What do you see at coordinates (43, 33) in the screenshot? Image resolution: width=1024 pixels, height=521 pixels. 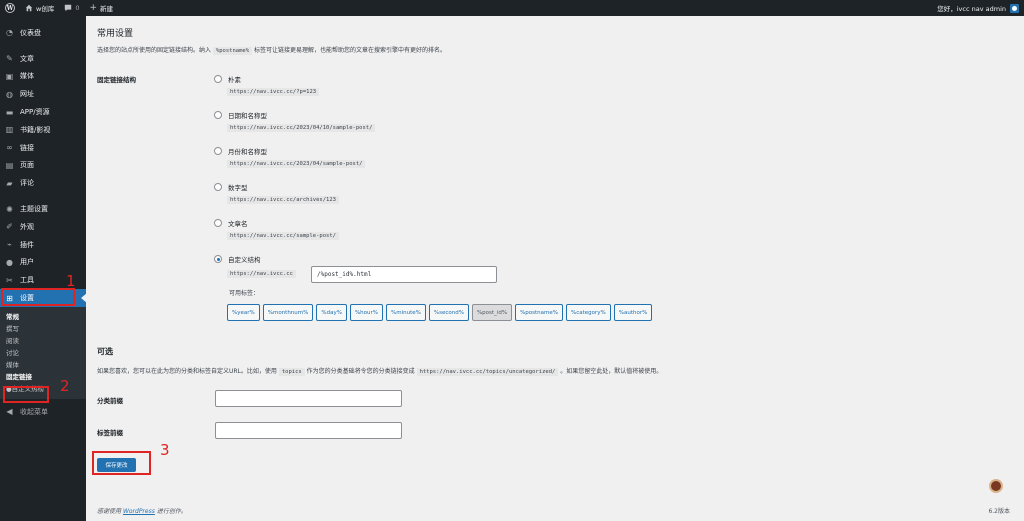 I see `menu-dashboard: ◔ 仪表盘` at bounding box center [43, 33].